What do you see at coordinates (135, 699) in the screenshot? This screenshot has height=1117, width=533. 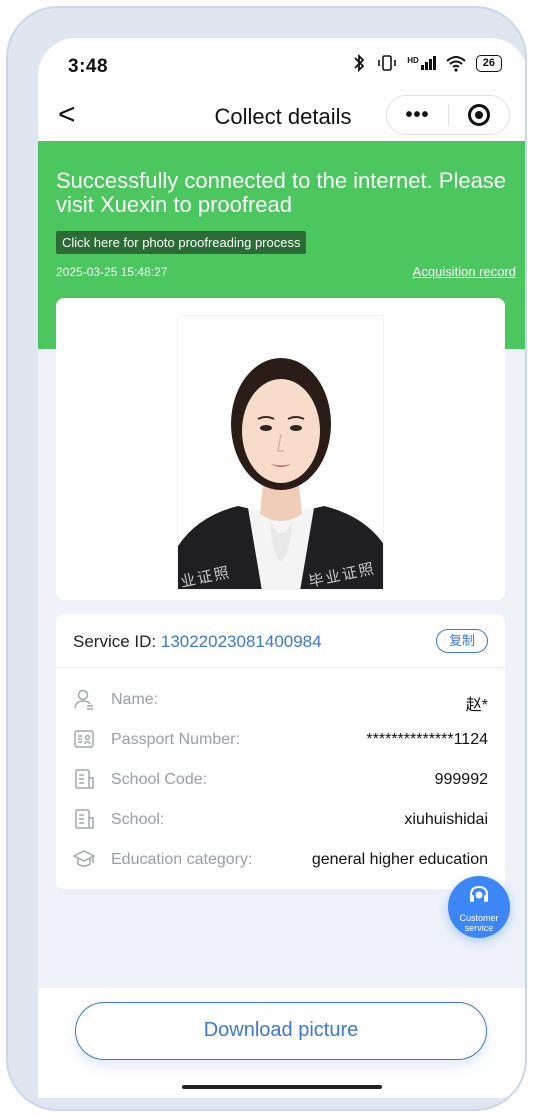 I see `name-label: Name:` at bounding box center [135, 699].